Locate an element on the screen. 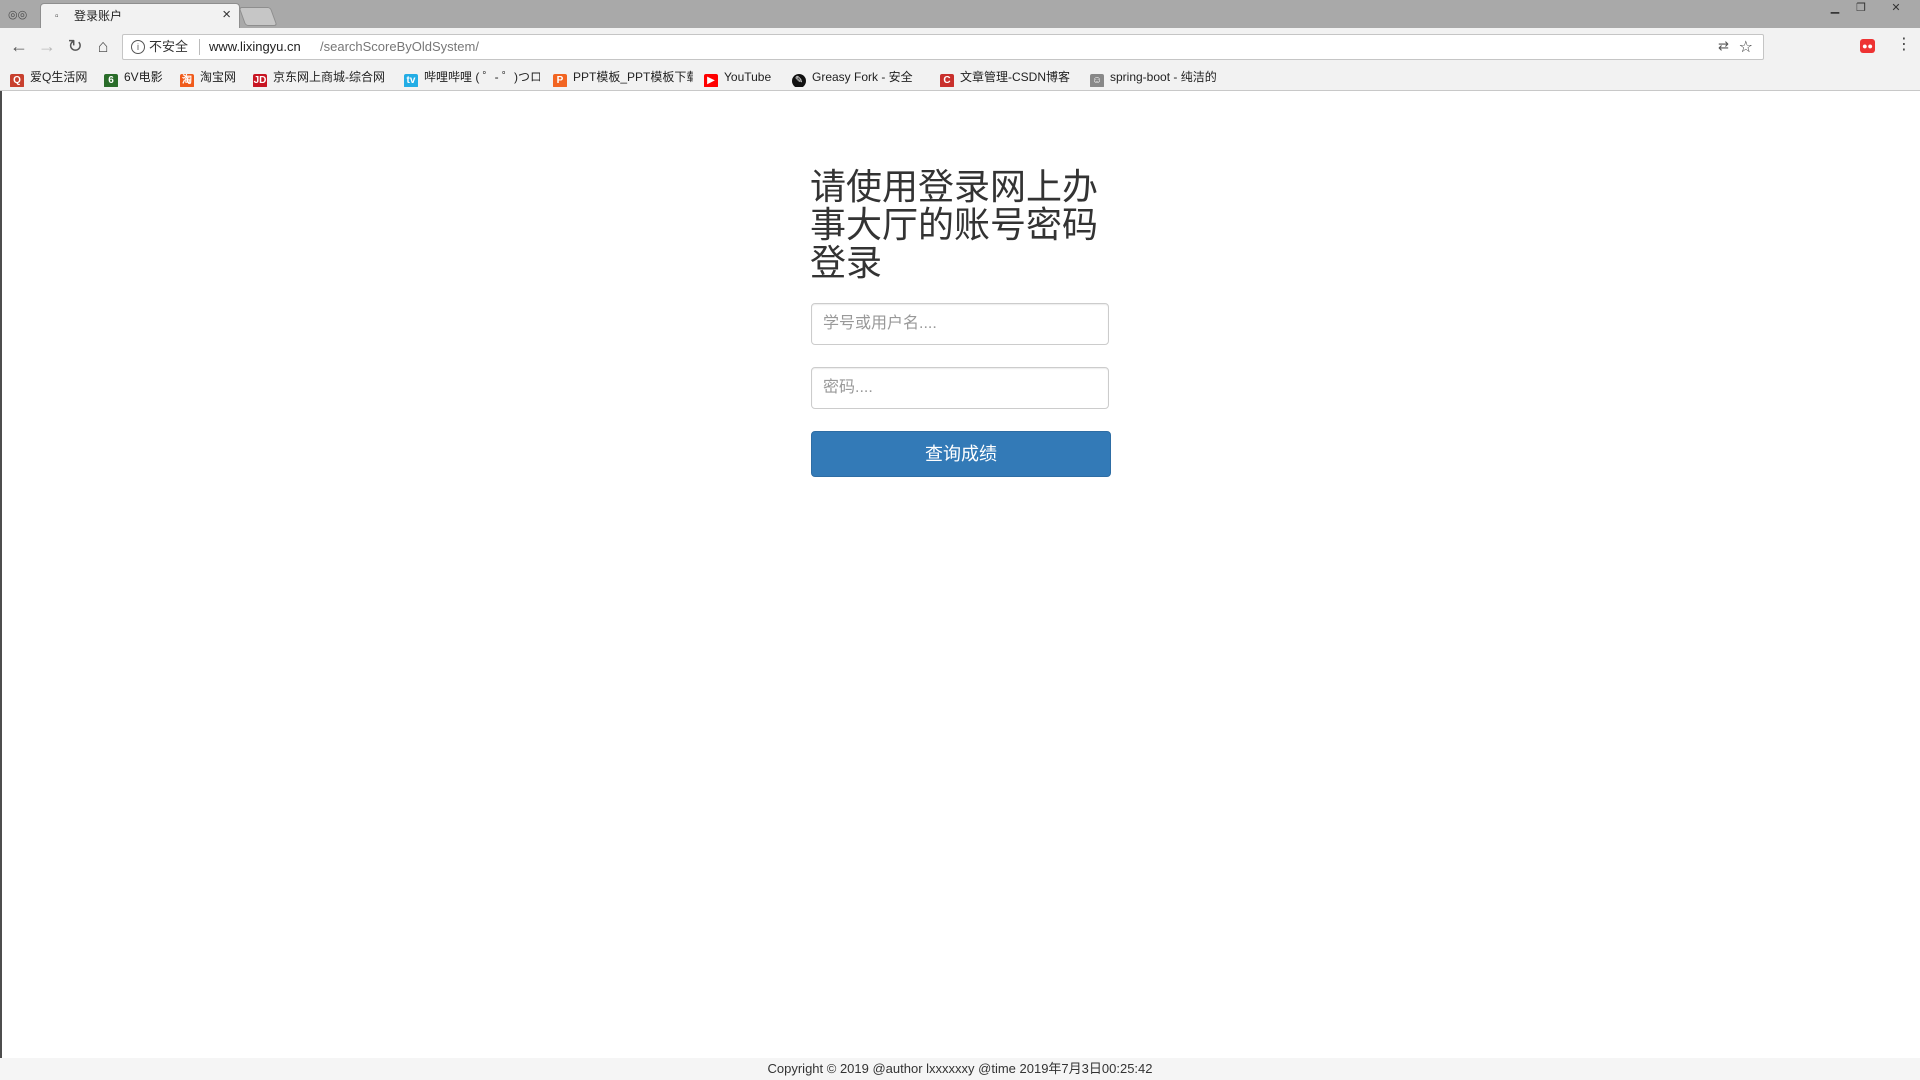 The image size is (1920, 1080). bookmark-label: YouTube is located at coordinates (748, 77).